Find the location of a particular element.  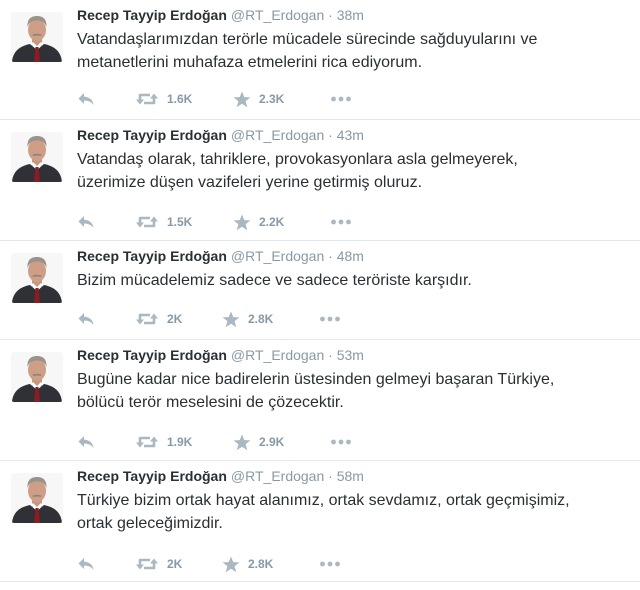

favorite-count: 2.2K is located at coordinates (272, 222).